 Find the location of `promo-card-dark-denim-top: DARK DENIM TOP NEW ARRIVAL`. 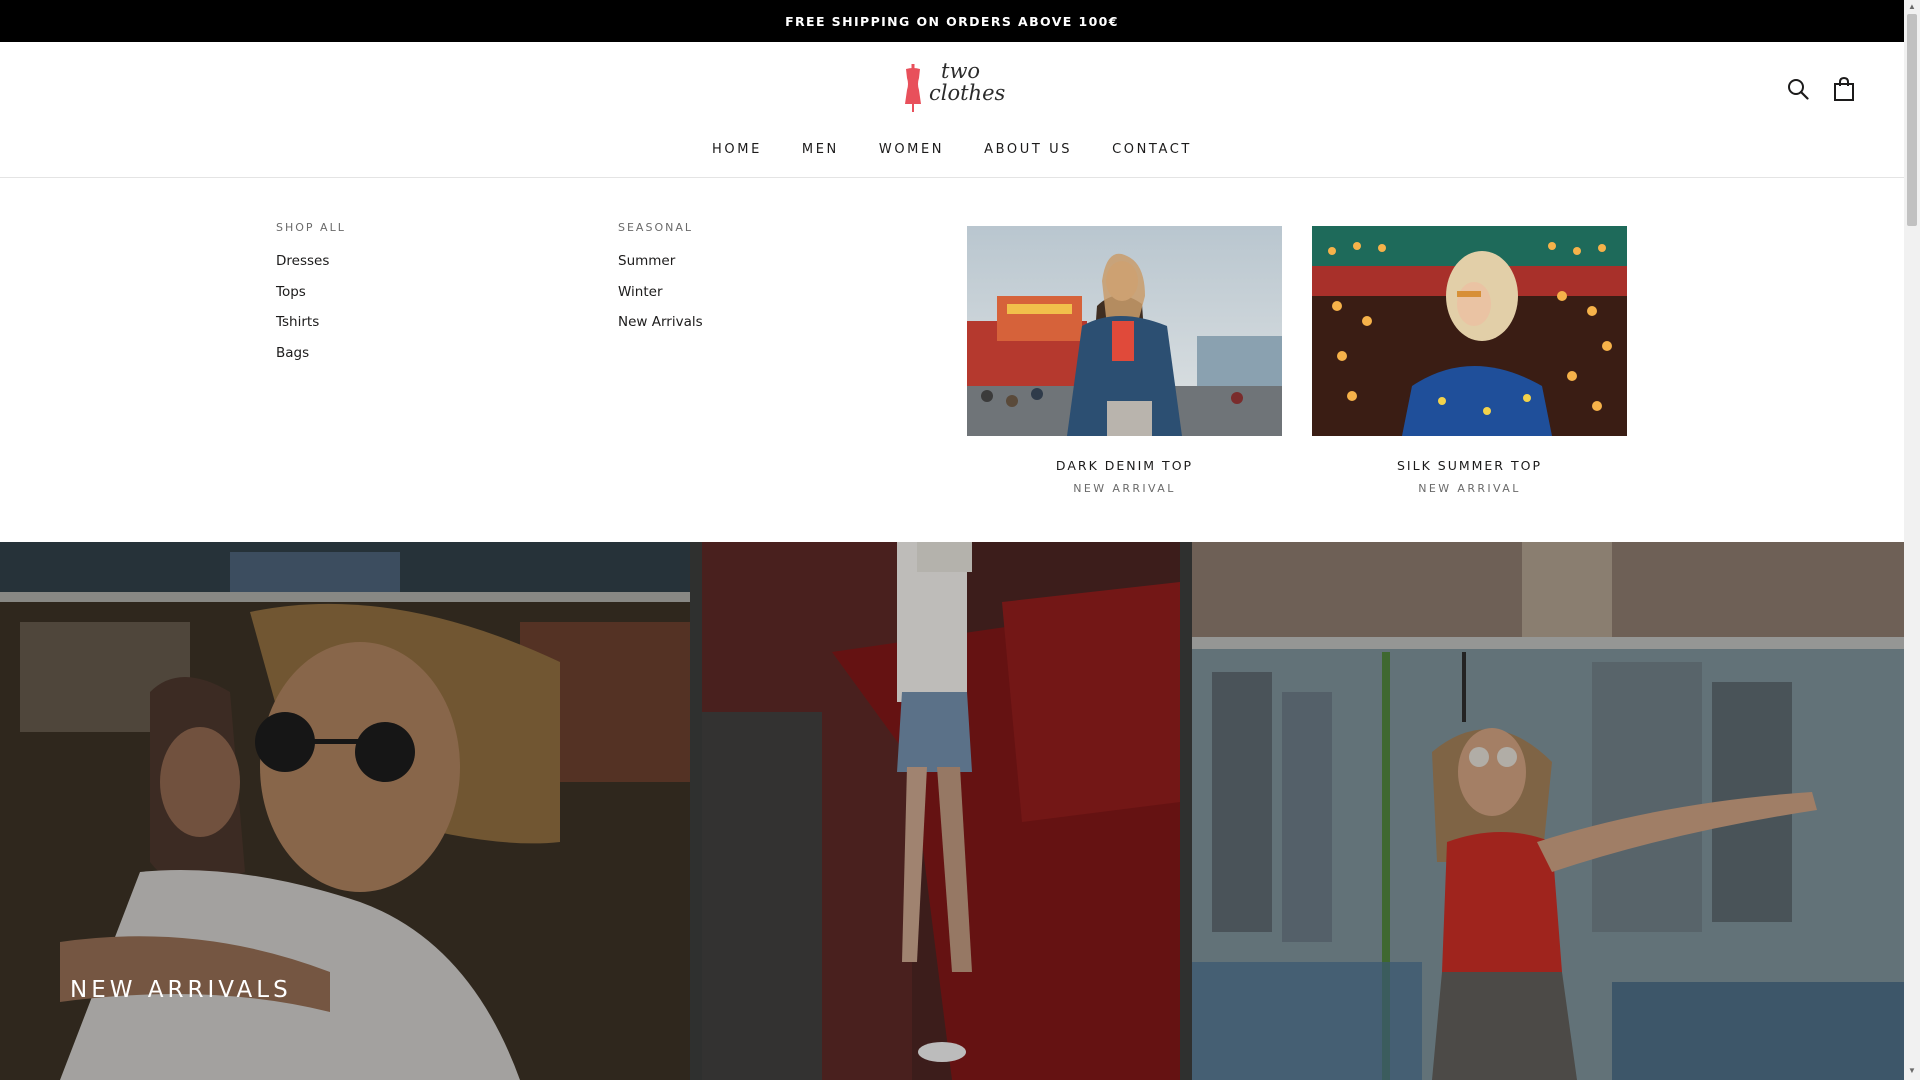

promo-card-dark-denim-top: DARK DENIM TOP NEW ARRIVAL is located at coordinates (1124, 360).